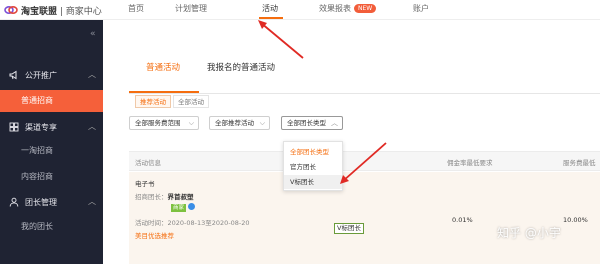 The height and width of the screenshot is (264, 600). I want to click on leader-type-dropdown: 全部团长类型 官方团长 V标团长, so click(313, 166).